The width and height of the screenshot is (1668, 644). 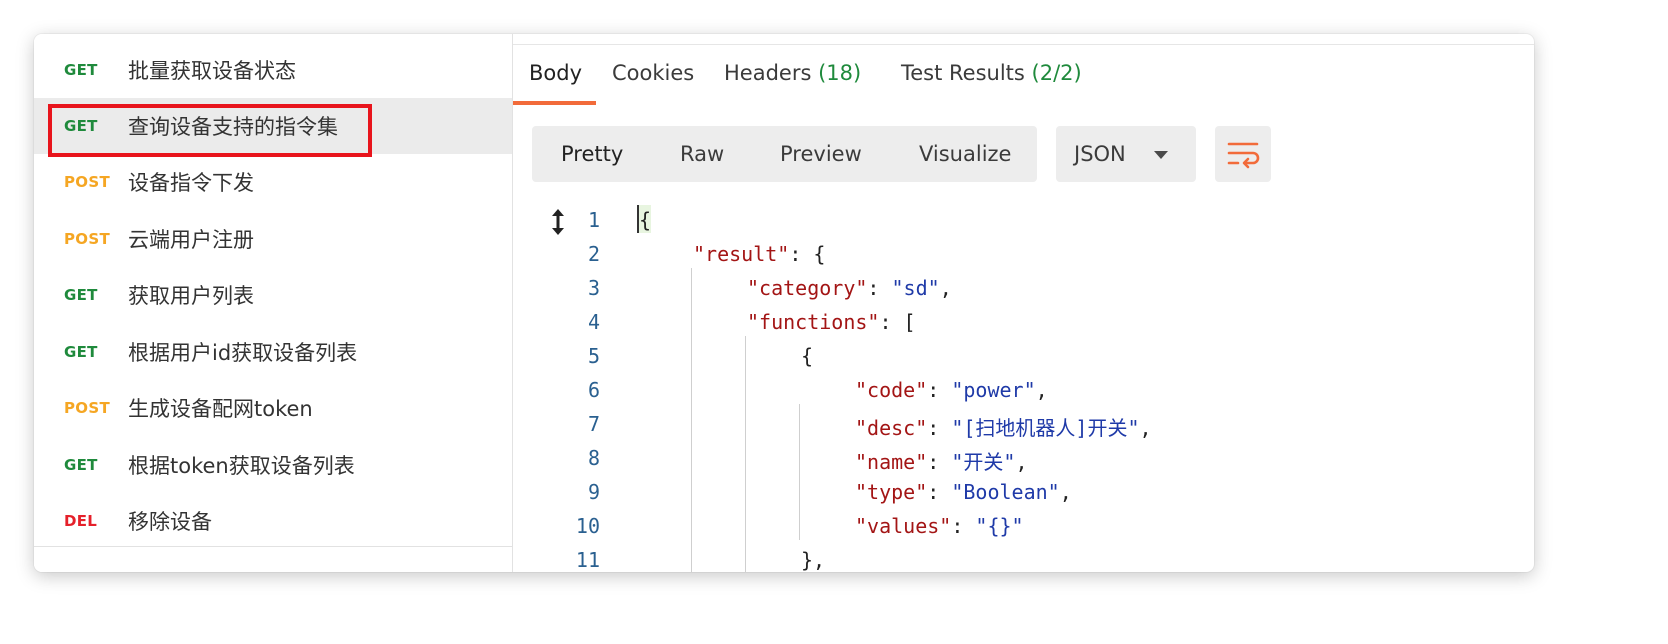 I want to click on request-name: 查询设备支持的指令集, so click(x=233, y=127).